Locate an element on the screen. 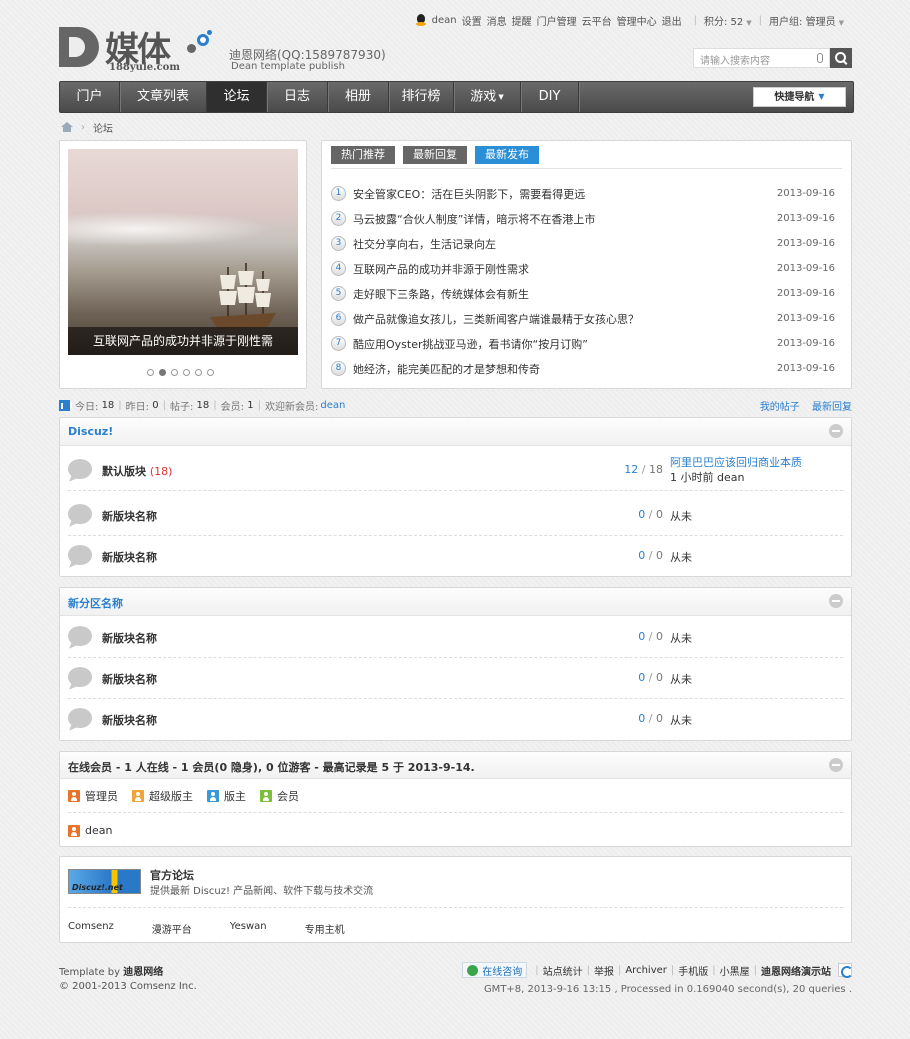 This screenshot has width=910, height=1039. nav-item-portal: 门户 is located at coordinates (90, 97).